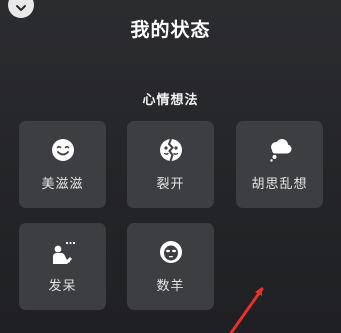 This screenshot has width=341, height=333. I want to click on status-tile-liekai: 裂开, so click(170, 164).